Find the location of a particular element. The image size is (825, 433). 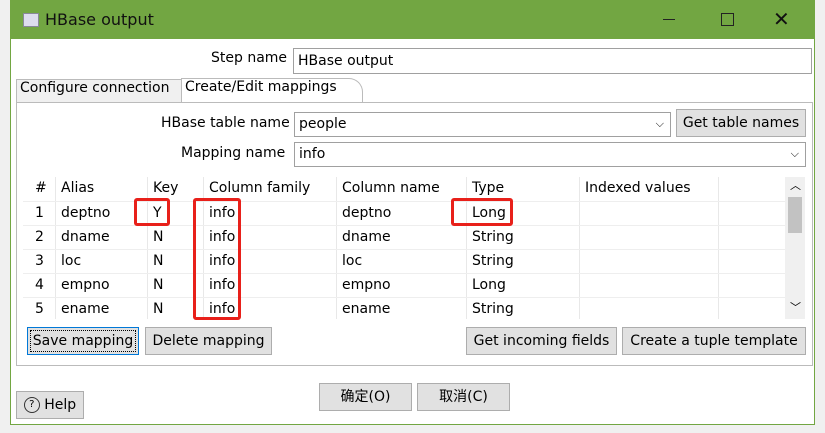

delete-mapping-button: Delete mapping is located at coordinates (208, 341).